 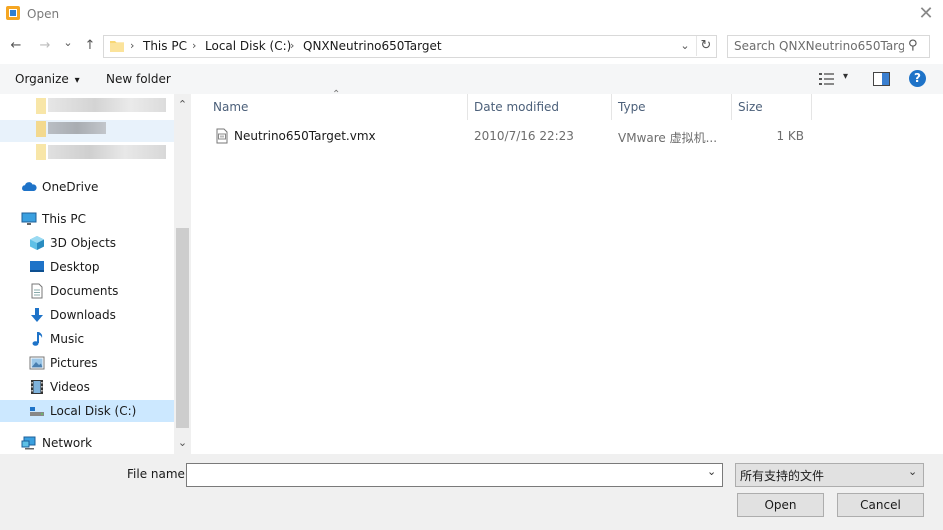 I want to click on desktop-icon, so click(x=37, y=266).